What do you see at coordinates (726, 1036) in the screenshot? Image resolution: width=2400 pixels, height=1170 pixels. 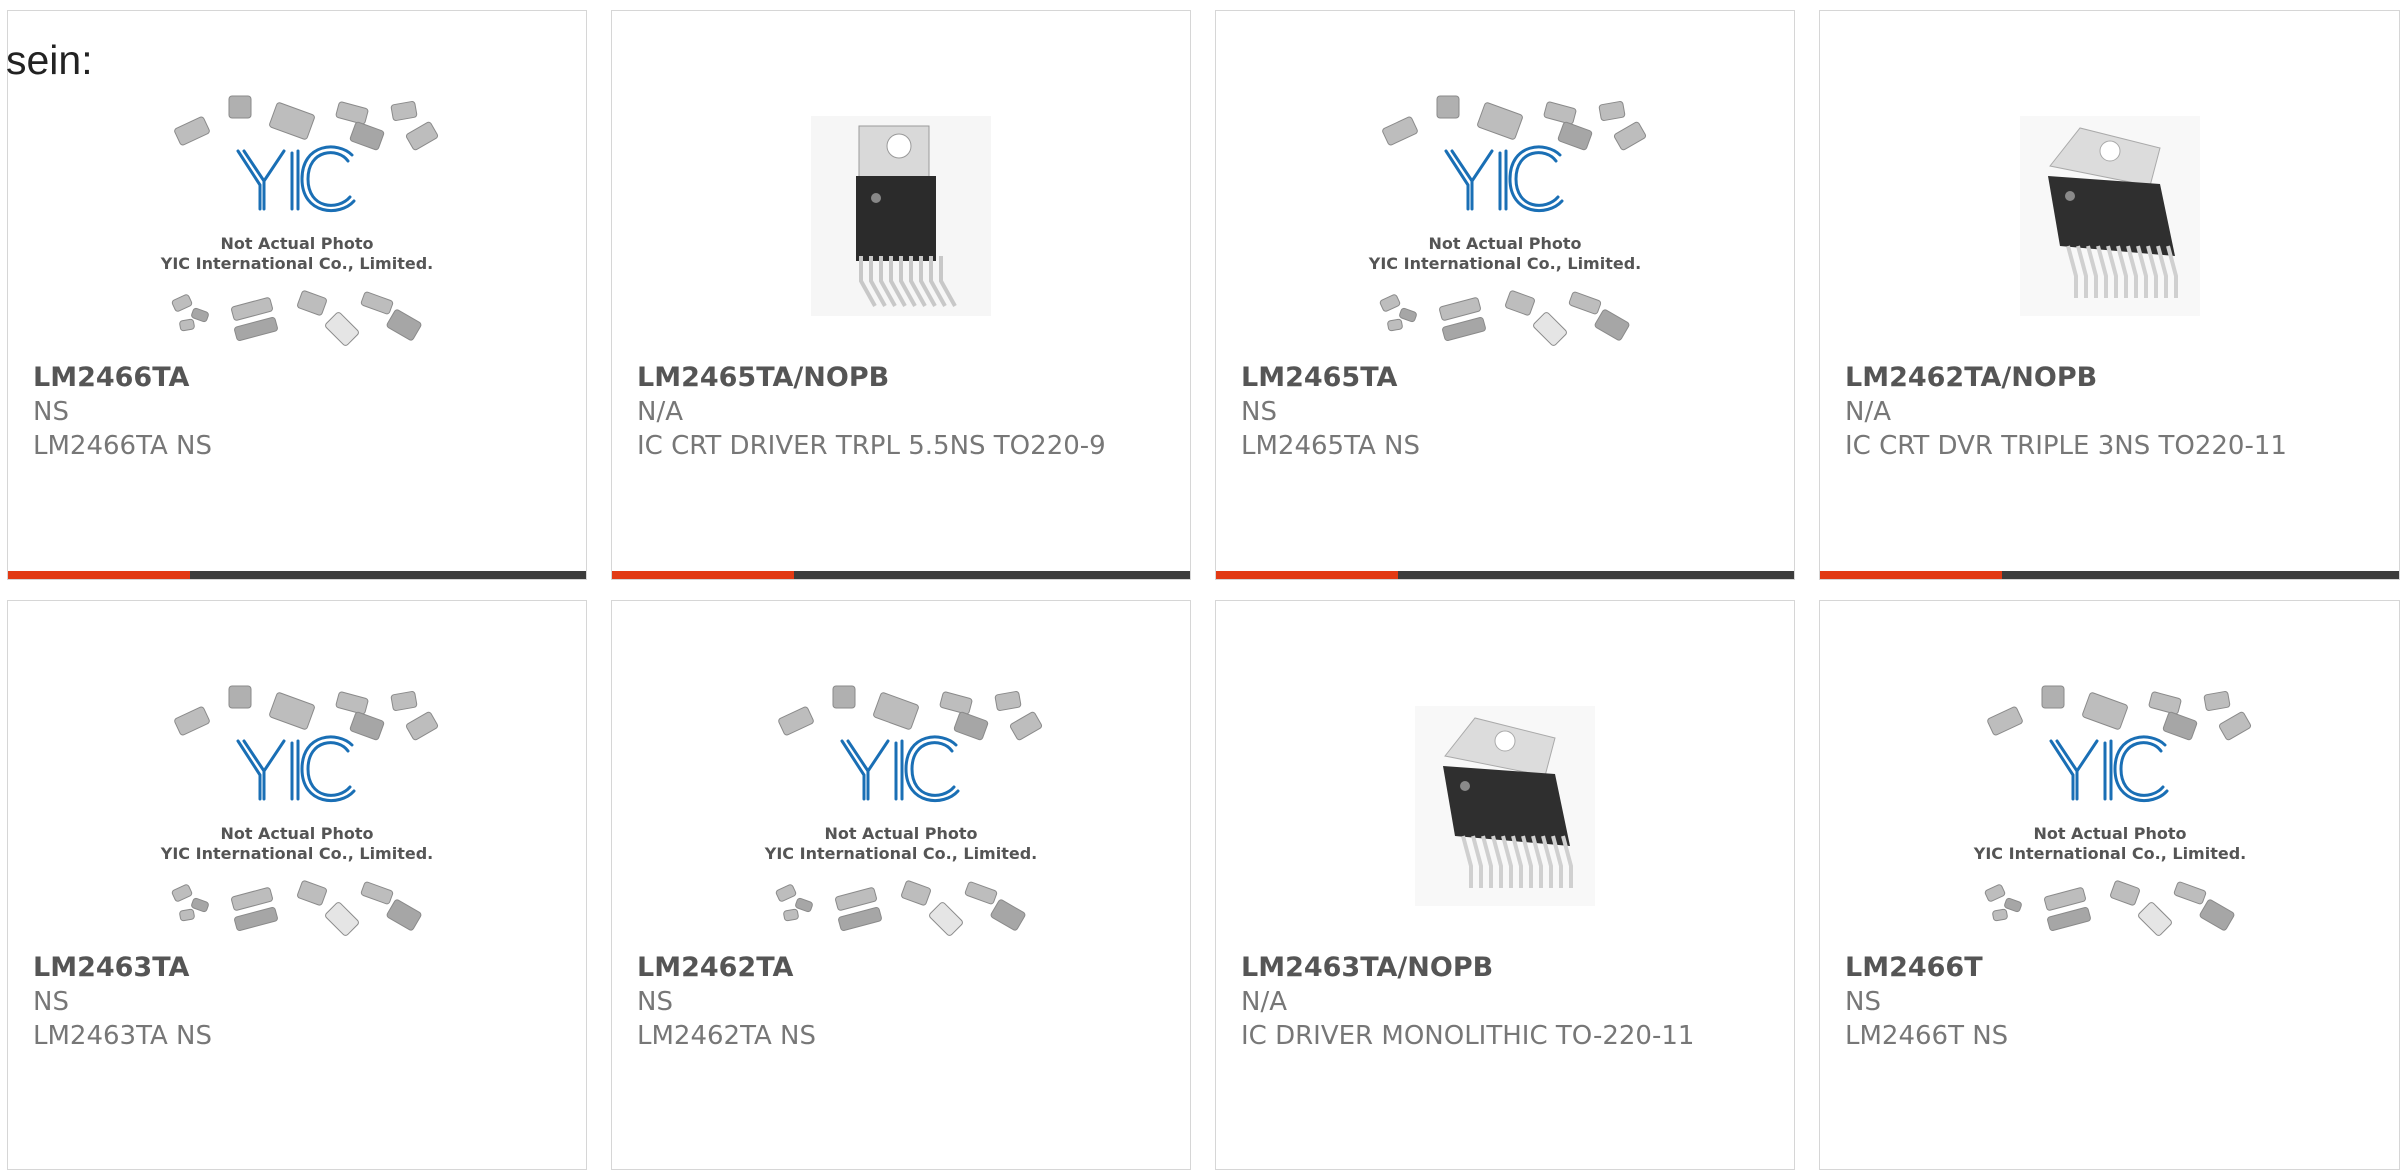 I see `description: LM2462TA NS` at bounding box center [726, 1036].